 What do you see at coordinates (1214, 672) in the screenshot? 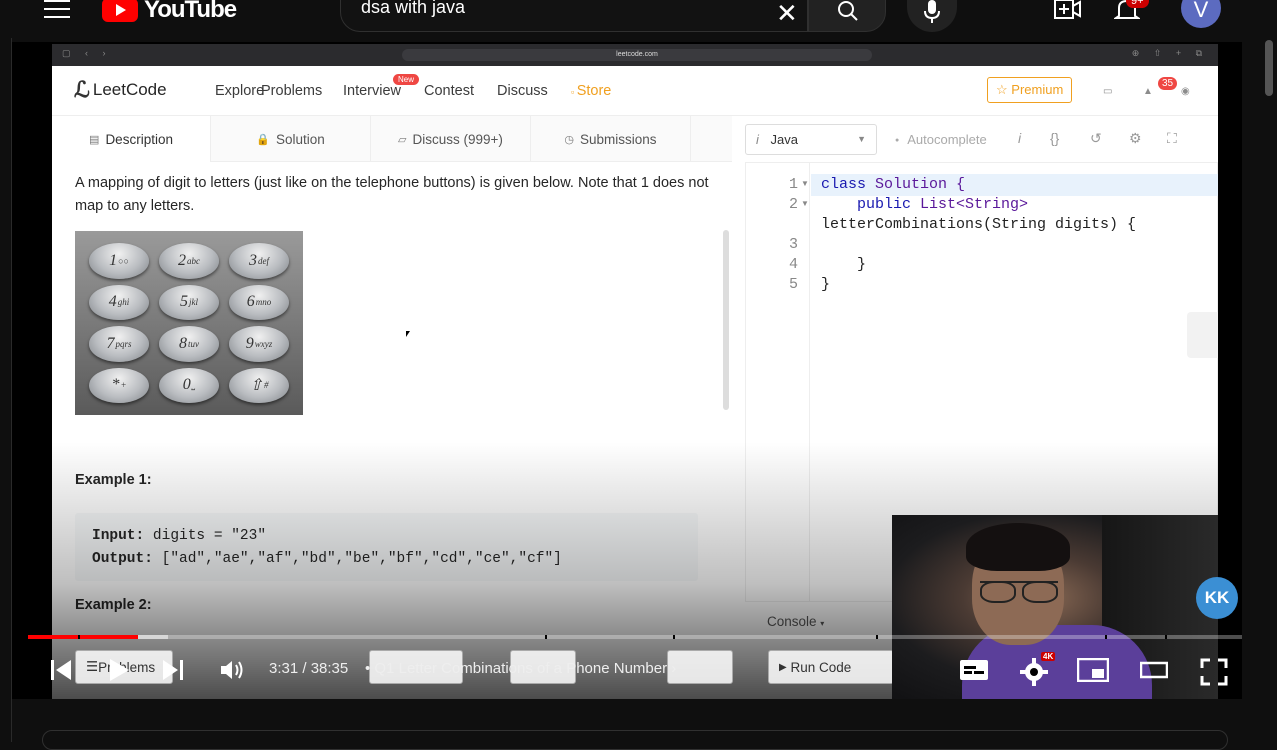
I see `fullscreen-icon` at bounding box center [1214, 672].